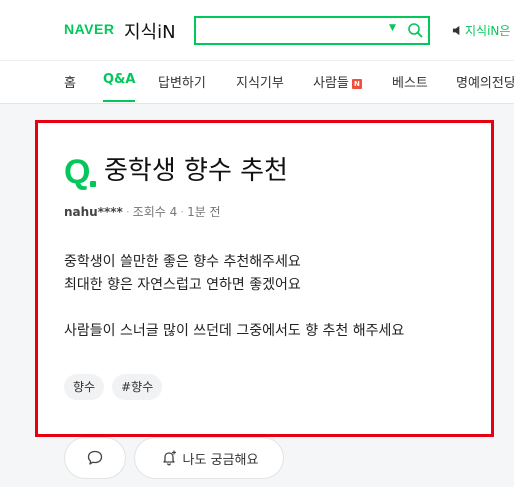 The image size is (514, 487). I want to click on body-line: 최대한 향은 자연스럽고 연하면 좋겠어요, so click(182, 285).